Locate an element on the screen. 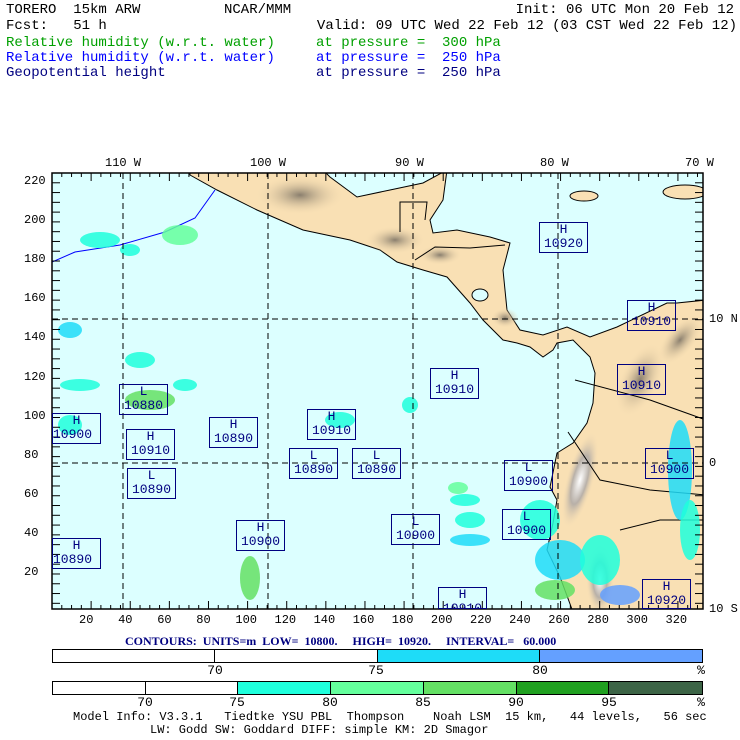 This screenshot has width=740, height=740. low-pressure-label: L 10890 is located at coordinates (376, 463).